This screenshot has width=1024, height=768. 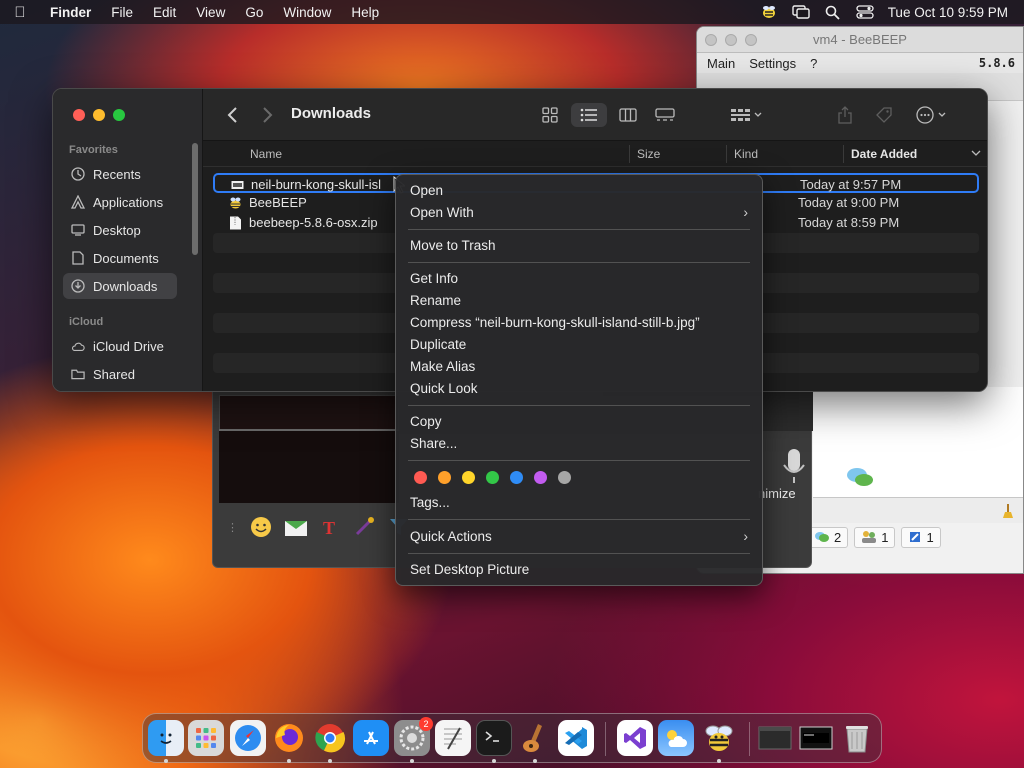 What do you see at coordinates (254, 12) in the screenshot?
I see `menu-go: Go` at bounding box center [254, 12].